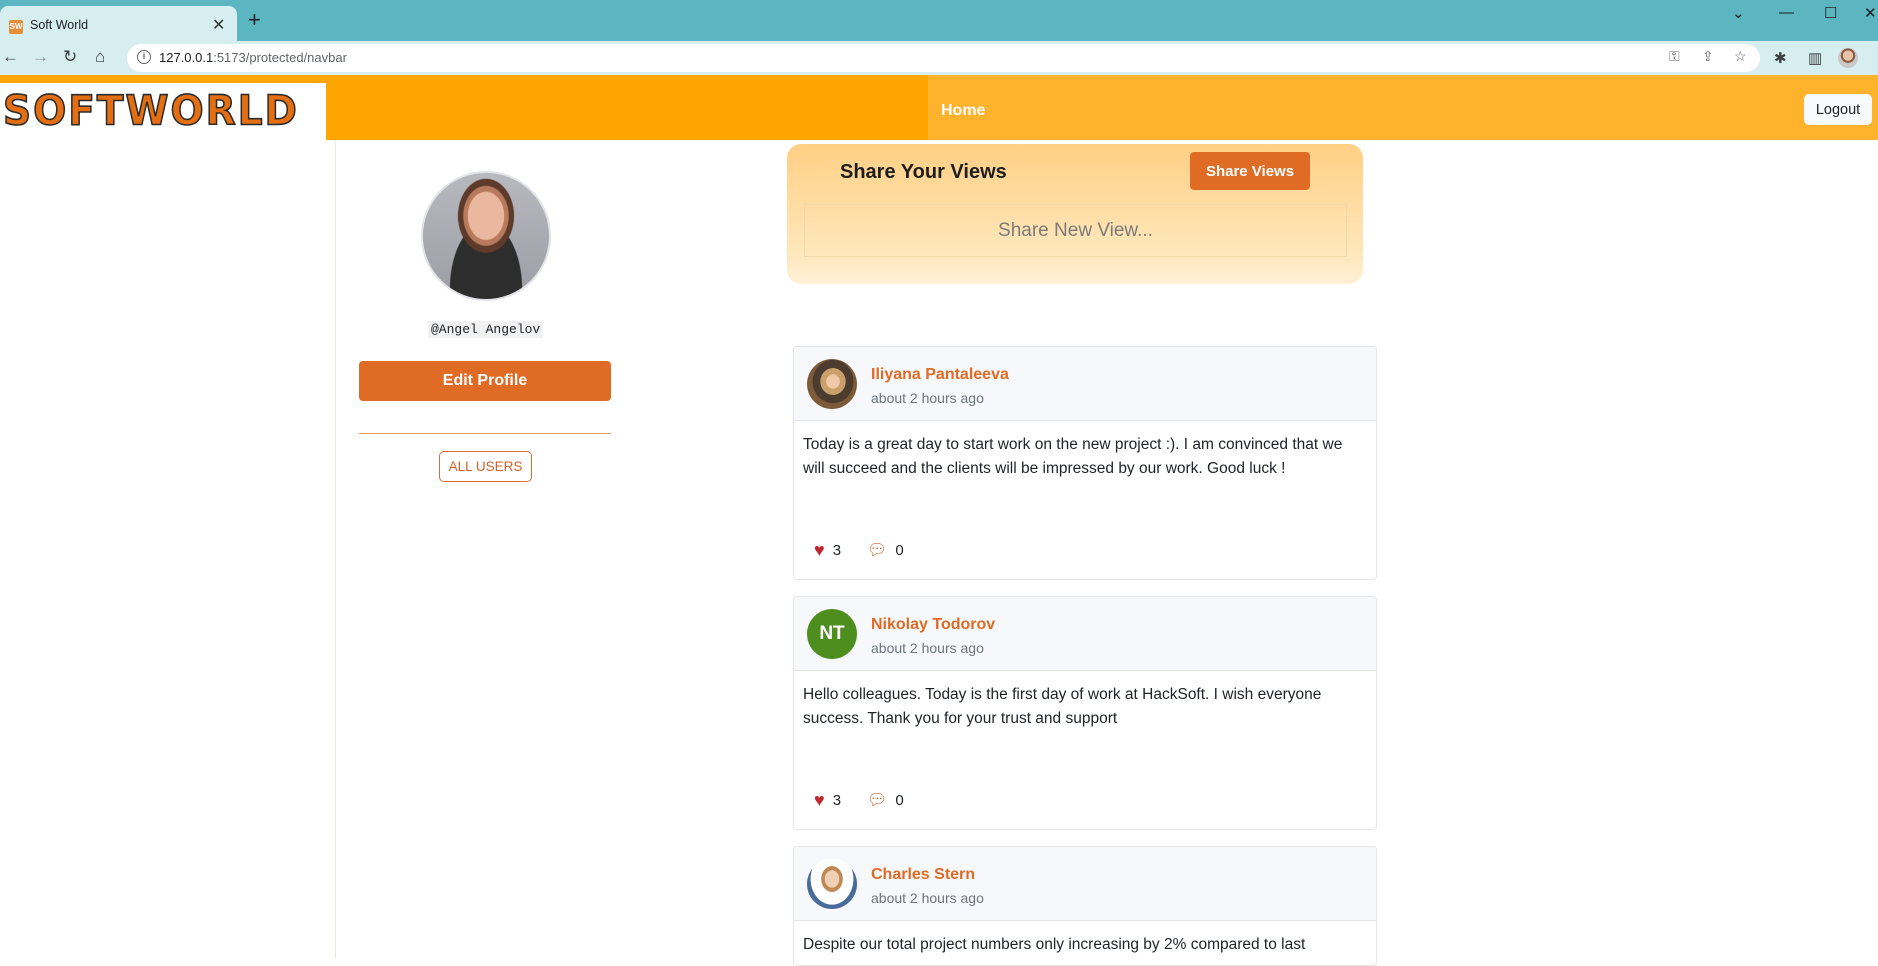 The height and width of the screenshot is (966, 1878). What do you see at coordinates (1085, 884) in the screenshot?
I see `post-header: Charles Stern about 2 hours ago` at bounding box center [1085, 884].